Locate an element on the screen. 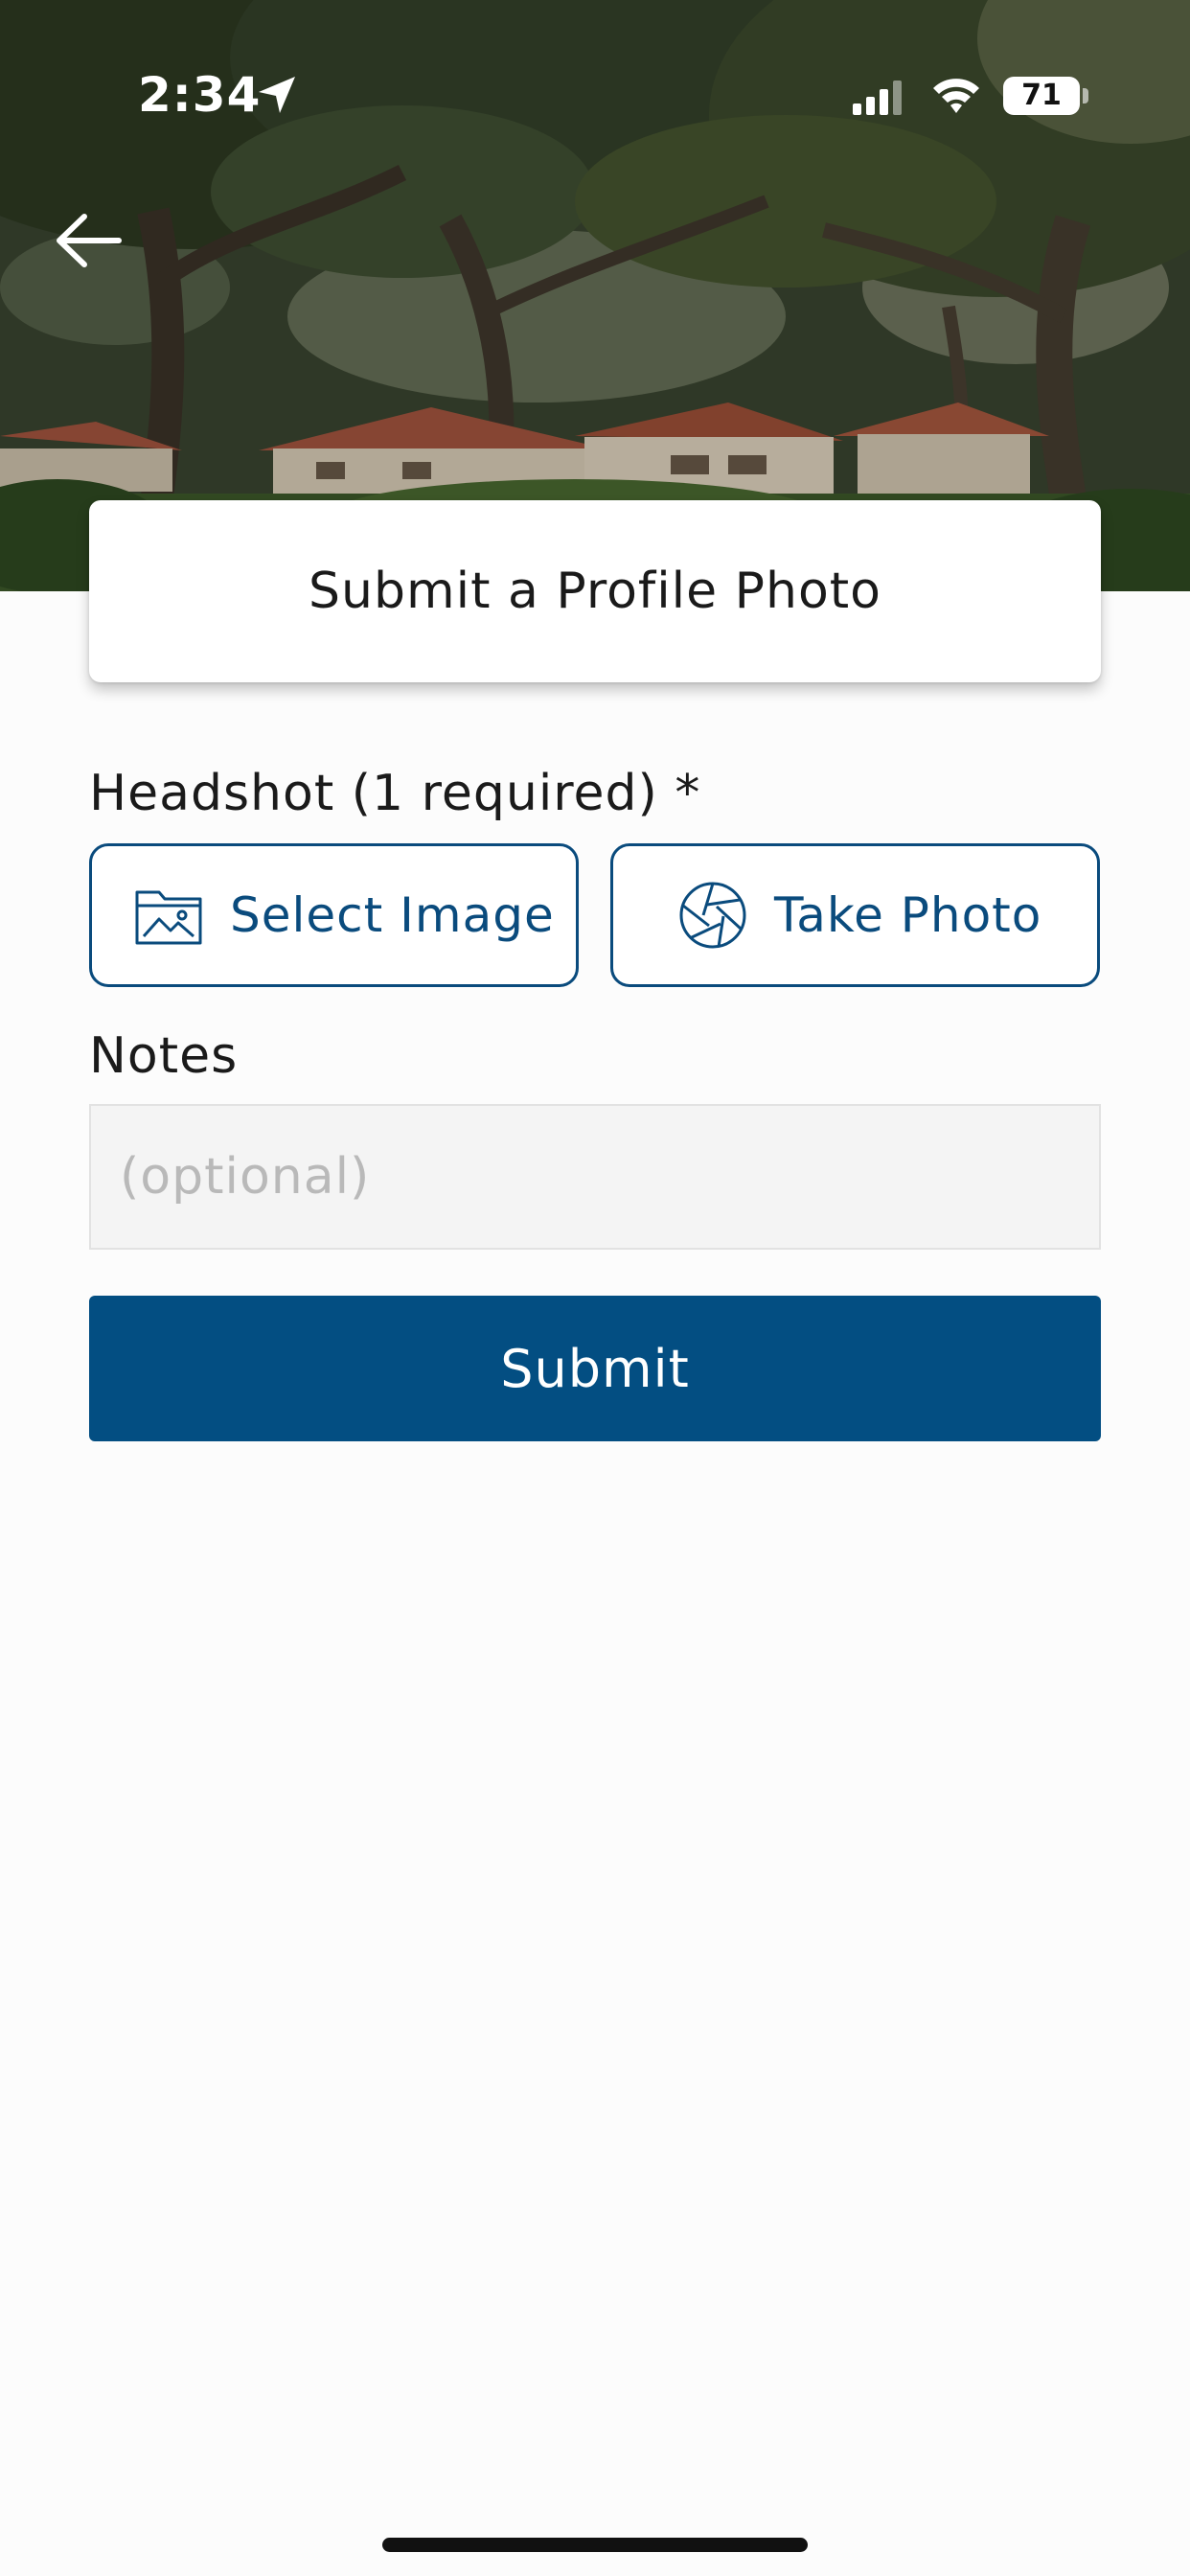 The width and height of the screenshot is (1190, 2576). take-photo-label: Take Photo is located at coordinates (908, 915).